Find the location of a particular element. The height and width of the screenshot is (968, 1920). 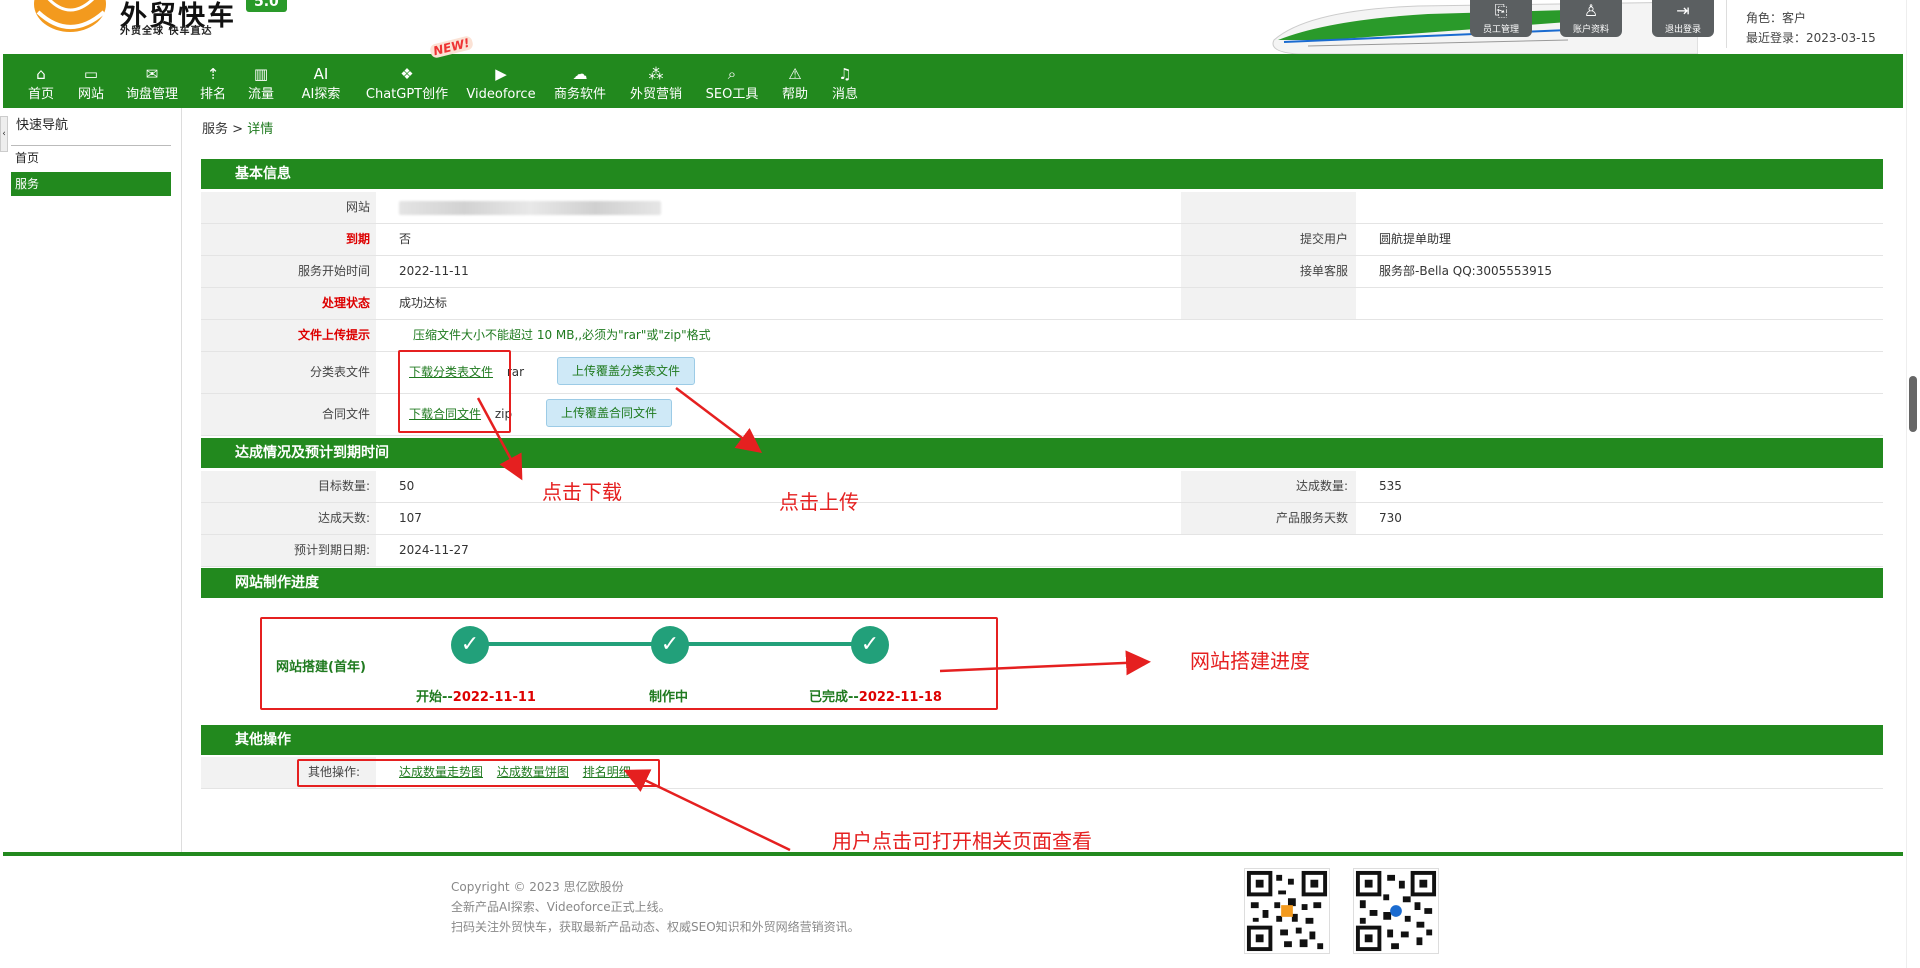

service-days-label: 产品服务天数 is located at coordinates (1268, 518).